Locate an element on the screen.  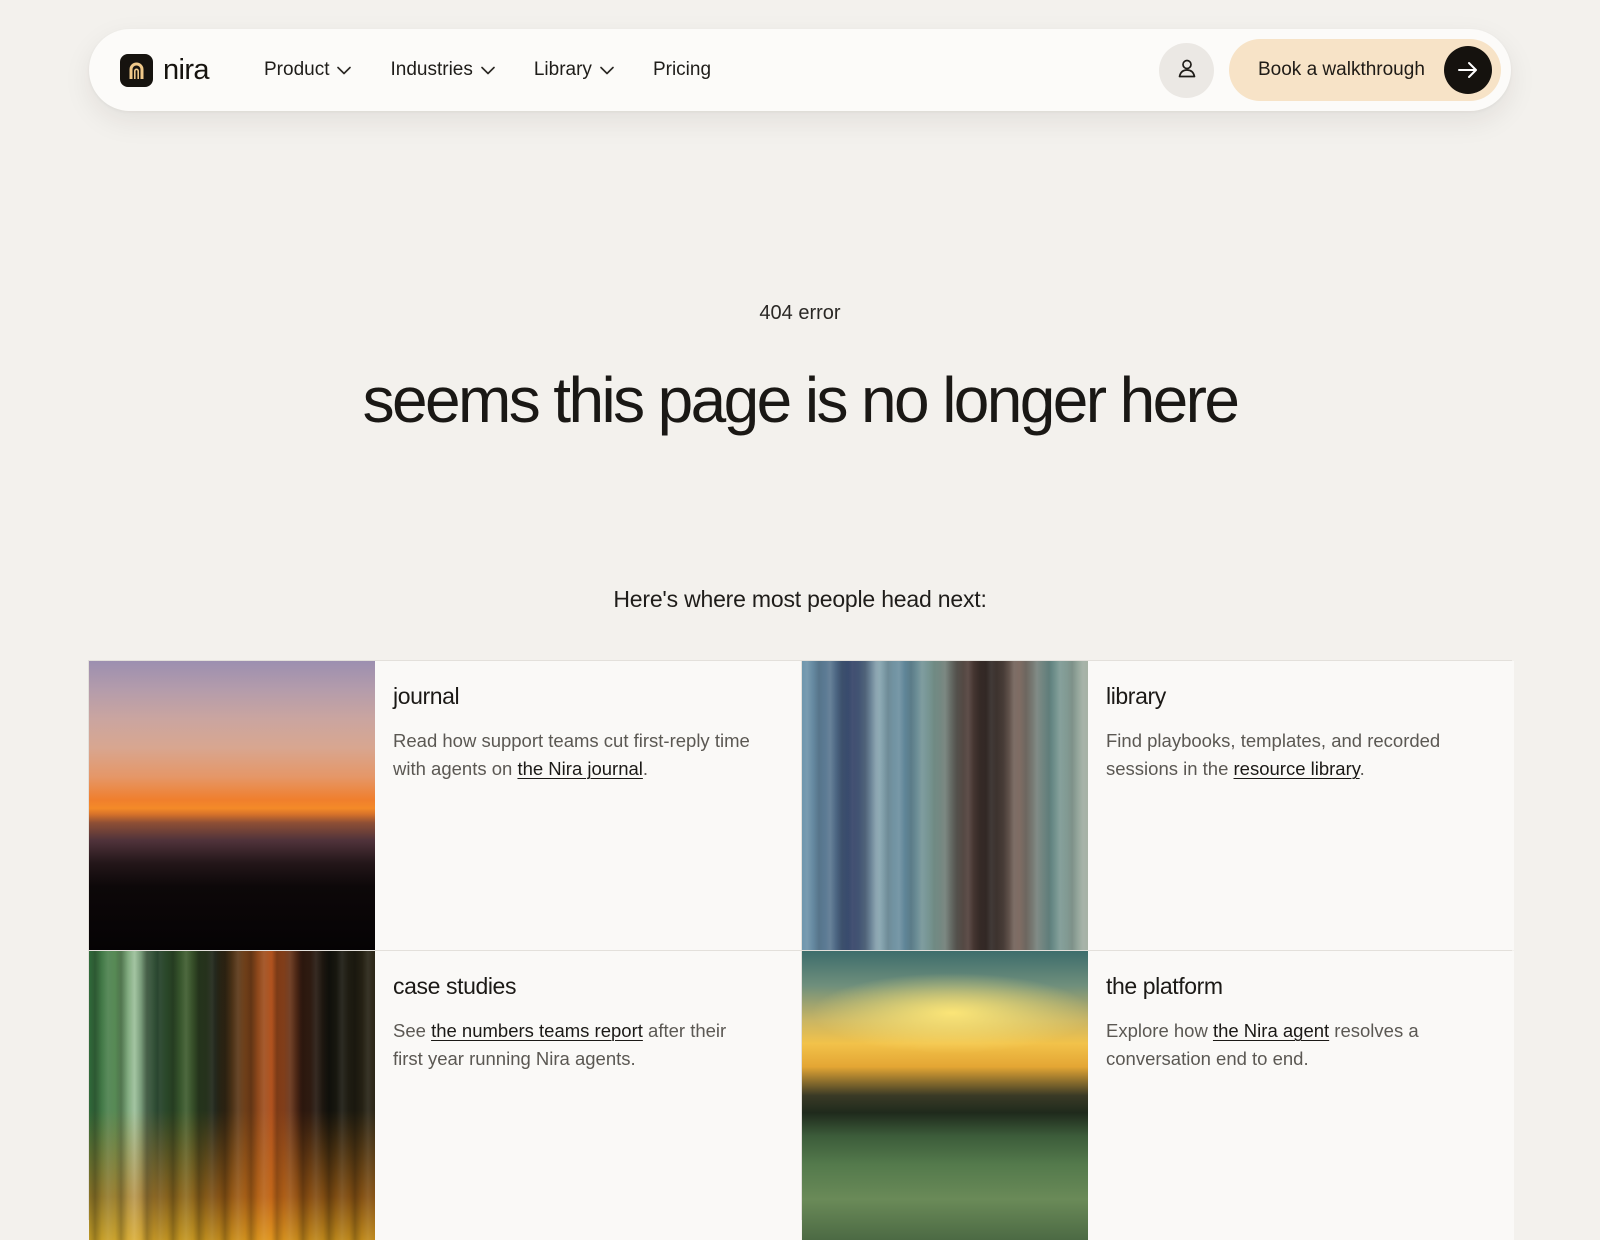
card-title: journal is located at coordinates (426, 696).